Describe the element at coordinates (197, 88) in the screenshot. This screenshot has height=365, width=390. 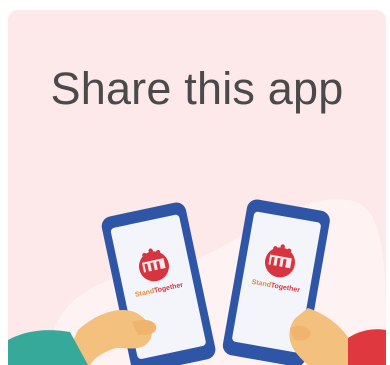
I see `share-app-title: Share this app` at that location.